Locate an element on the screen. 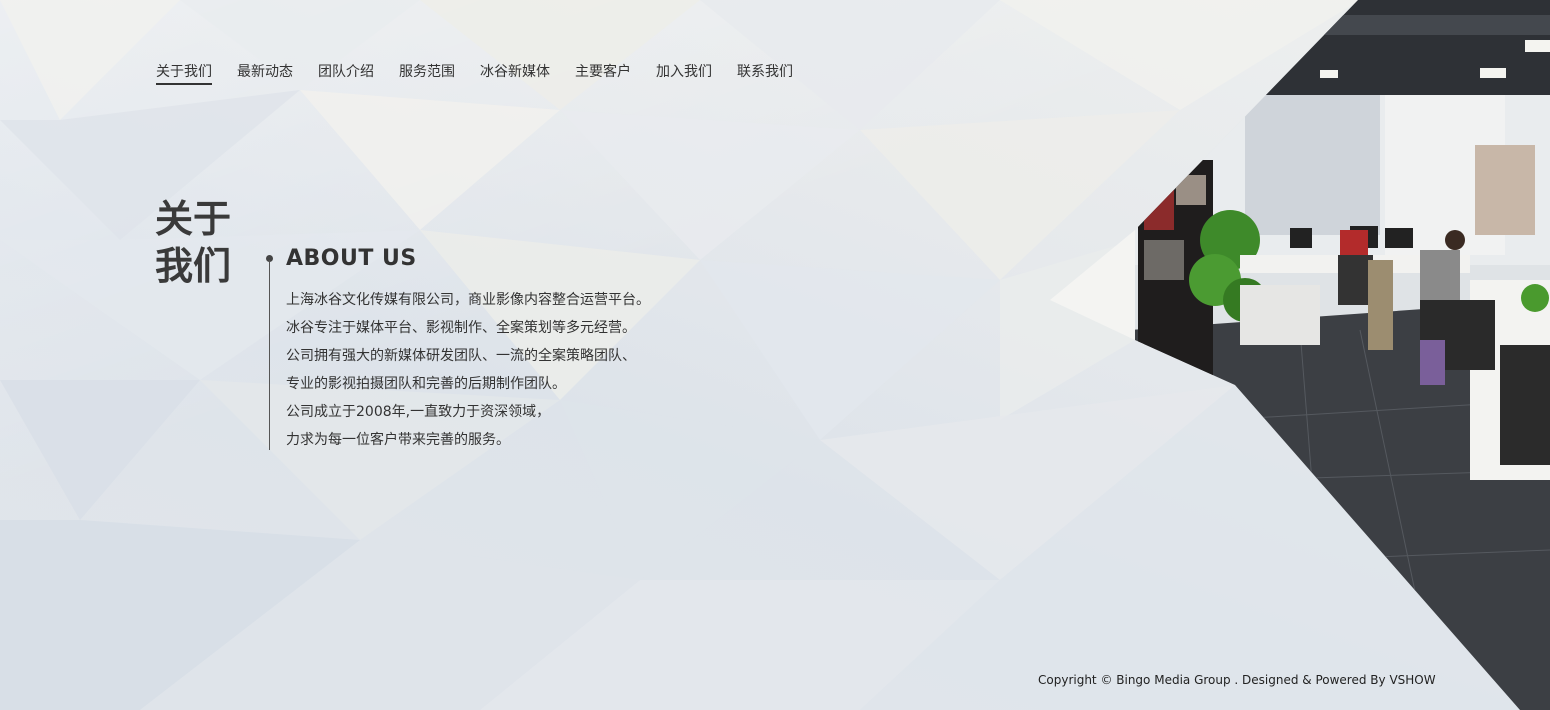 This screenshot has width=1550, height=710. about-line: 公司成立于2008年,一直致力于资深领域， is located at coordinates (418, 412).